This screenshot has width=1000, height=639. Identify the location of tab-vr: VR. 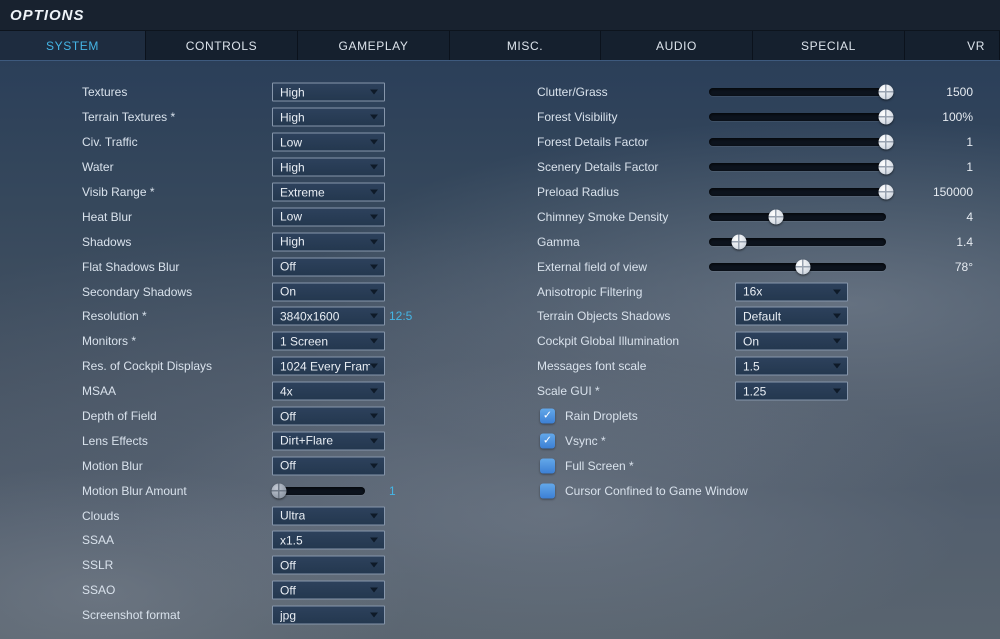
(952, 45).